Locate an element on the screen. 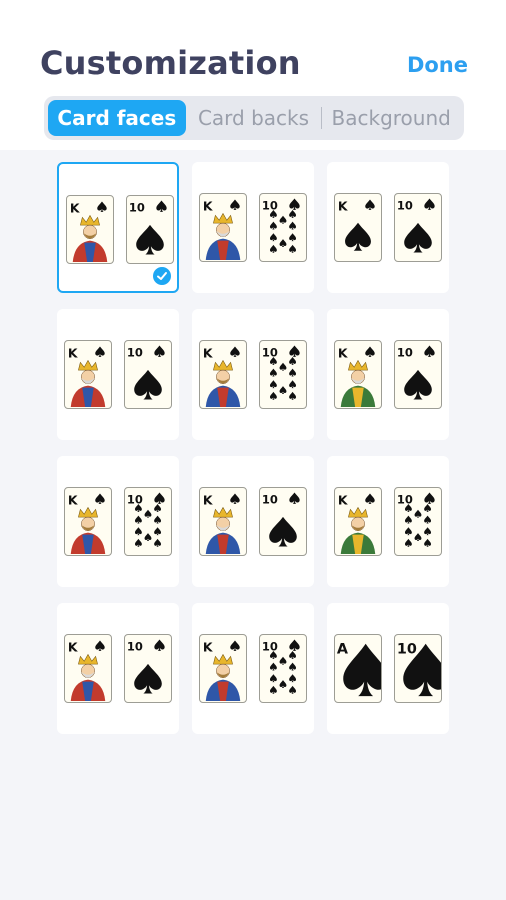  tab-card-backs: Card backs is located at coordinates (254, 118).